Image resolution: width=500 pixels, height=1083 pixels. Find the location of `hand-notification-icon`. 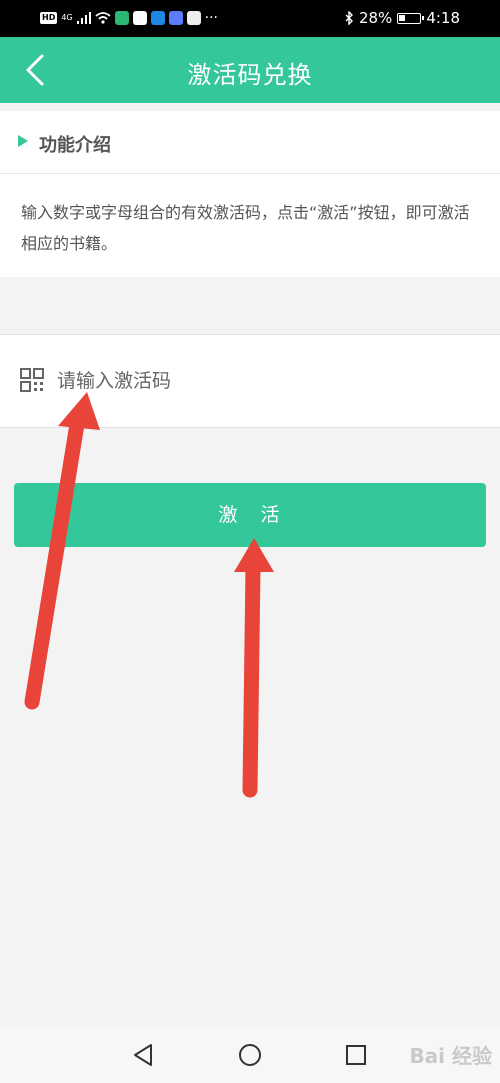

hand-notification-icon is located at coordinates (139, 18).